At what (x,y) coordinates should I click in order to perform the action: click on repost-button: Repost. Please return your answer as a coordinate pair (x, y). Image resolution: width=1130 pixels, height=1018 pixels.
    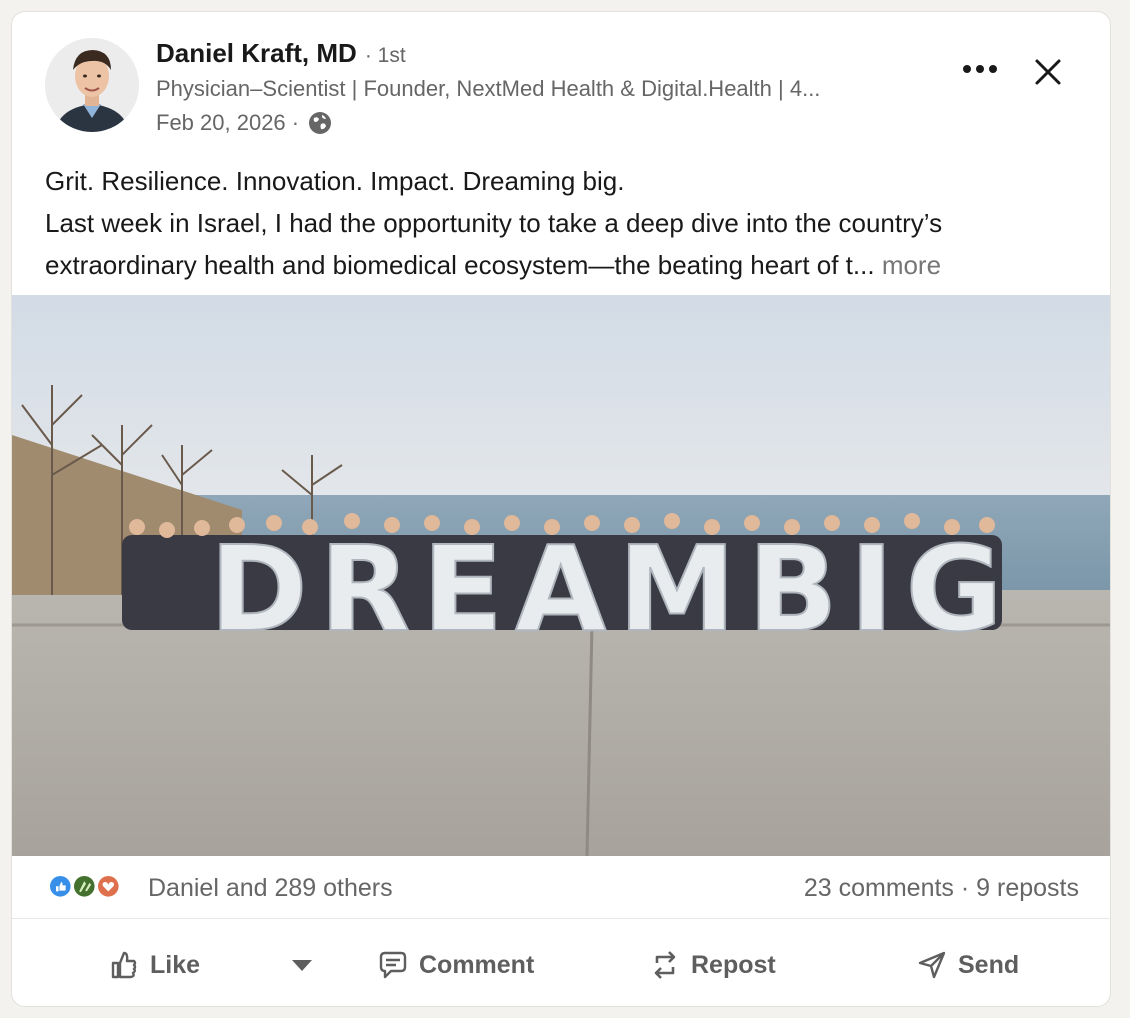
    Looking at the image, I should click on (712, 965).